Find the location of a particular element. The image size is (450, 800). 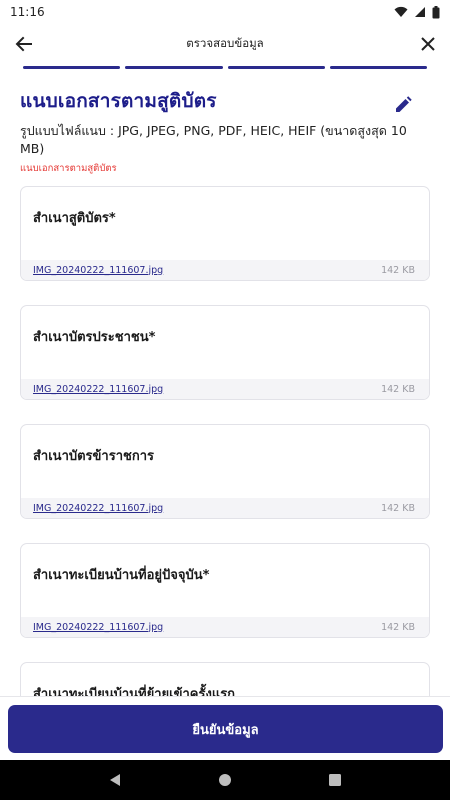

nav-back-icon is located at coordinates (115, 780).